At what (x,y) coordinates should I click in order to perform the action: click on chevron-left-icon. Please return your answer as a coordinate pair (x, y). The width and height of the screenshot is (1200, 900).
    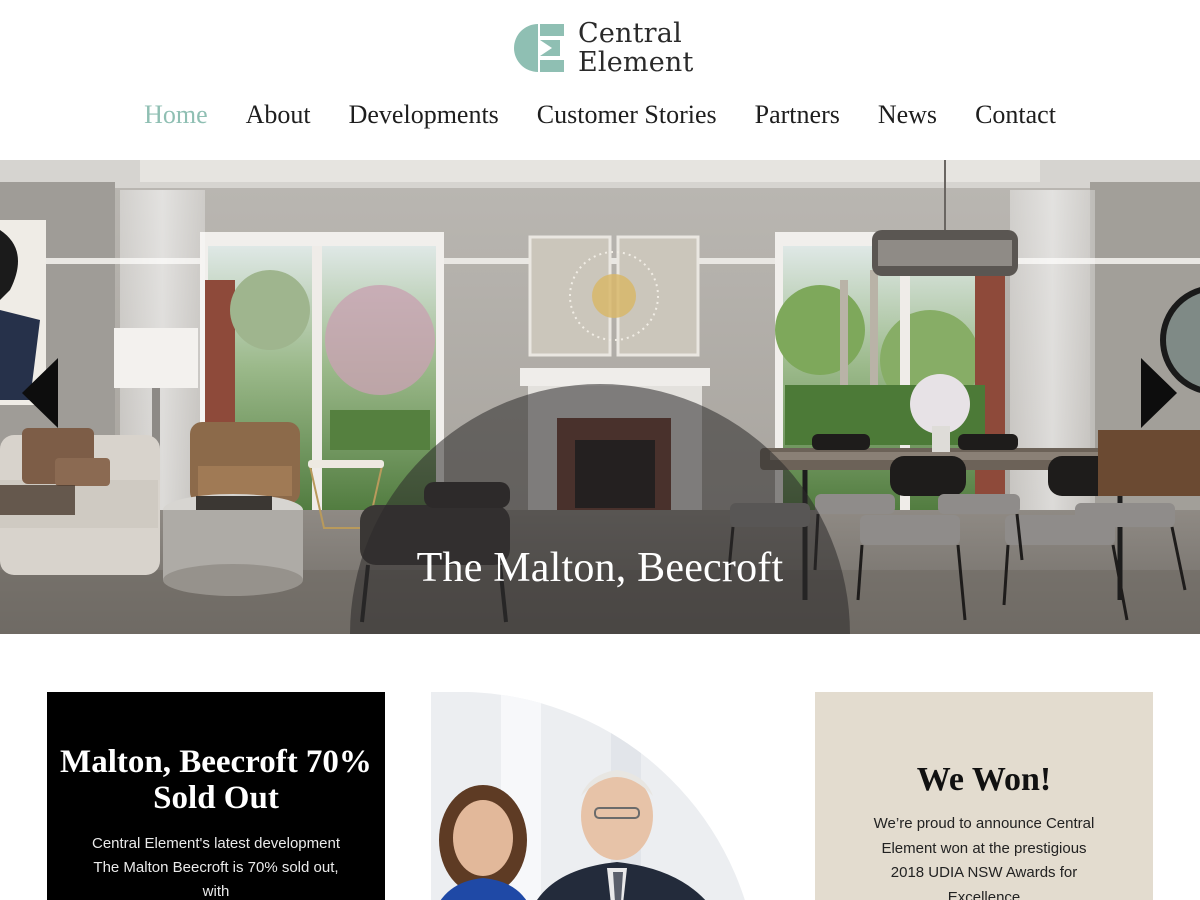
    Looking at the image, I should click on (40, 393).